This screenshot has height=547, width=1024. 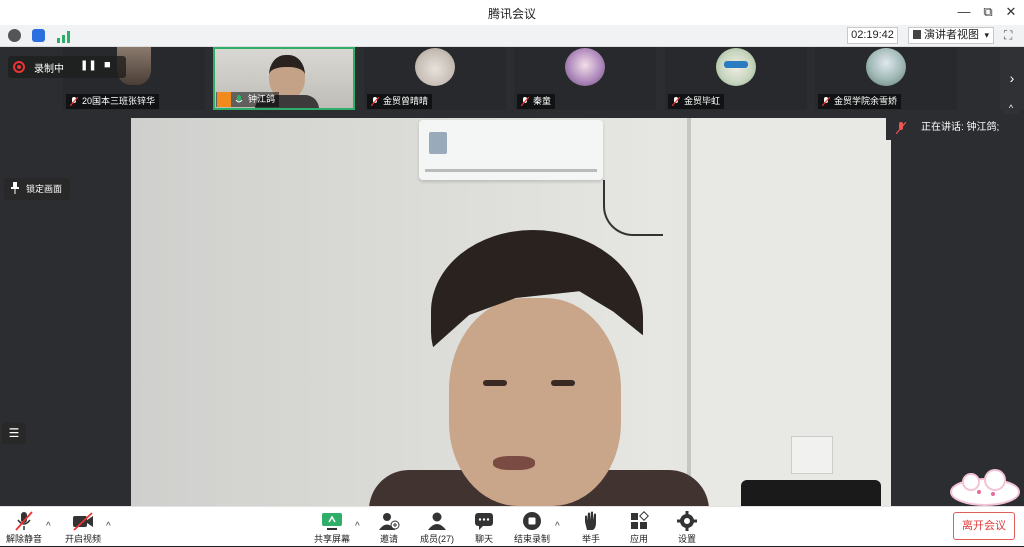 I want to click on participant-name: 金贸毕虹, so click(x=696, y=101).